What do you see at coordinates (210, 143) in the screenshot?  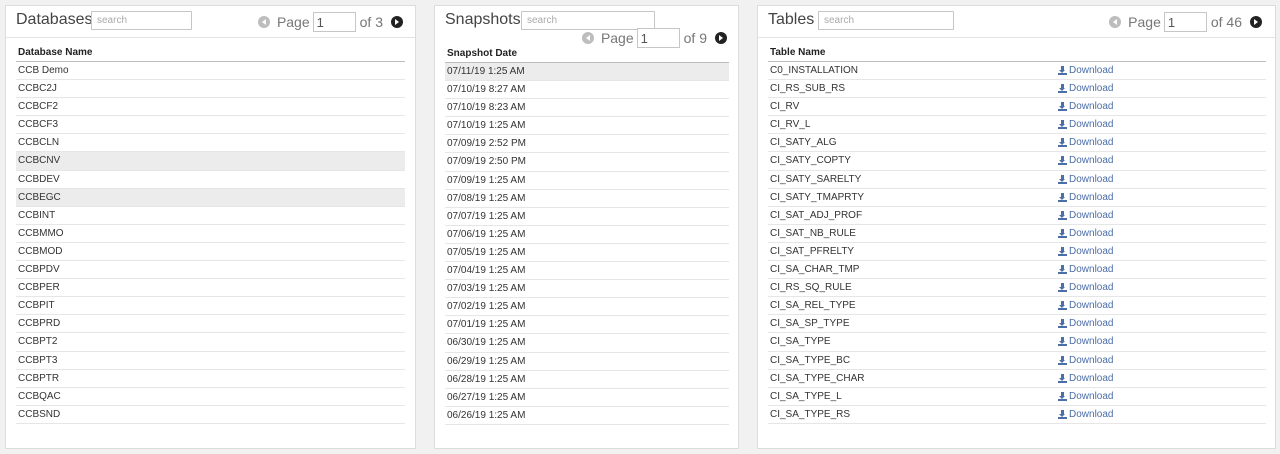 I see `database-row: CCBCLN` at bounding box center [210, 143].